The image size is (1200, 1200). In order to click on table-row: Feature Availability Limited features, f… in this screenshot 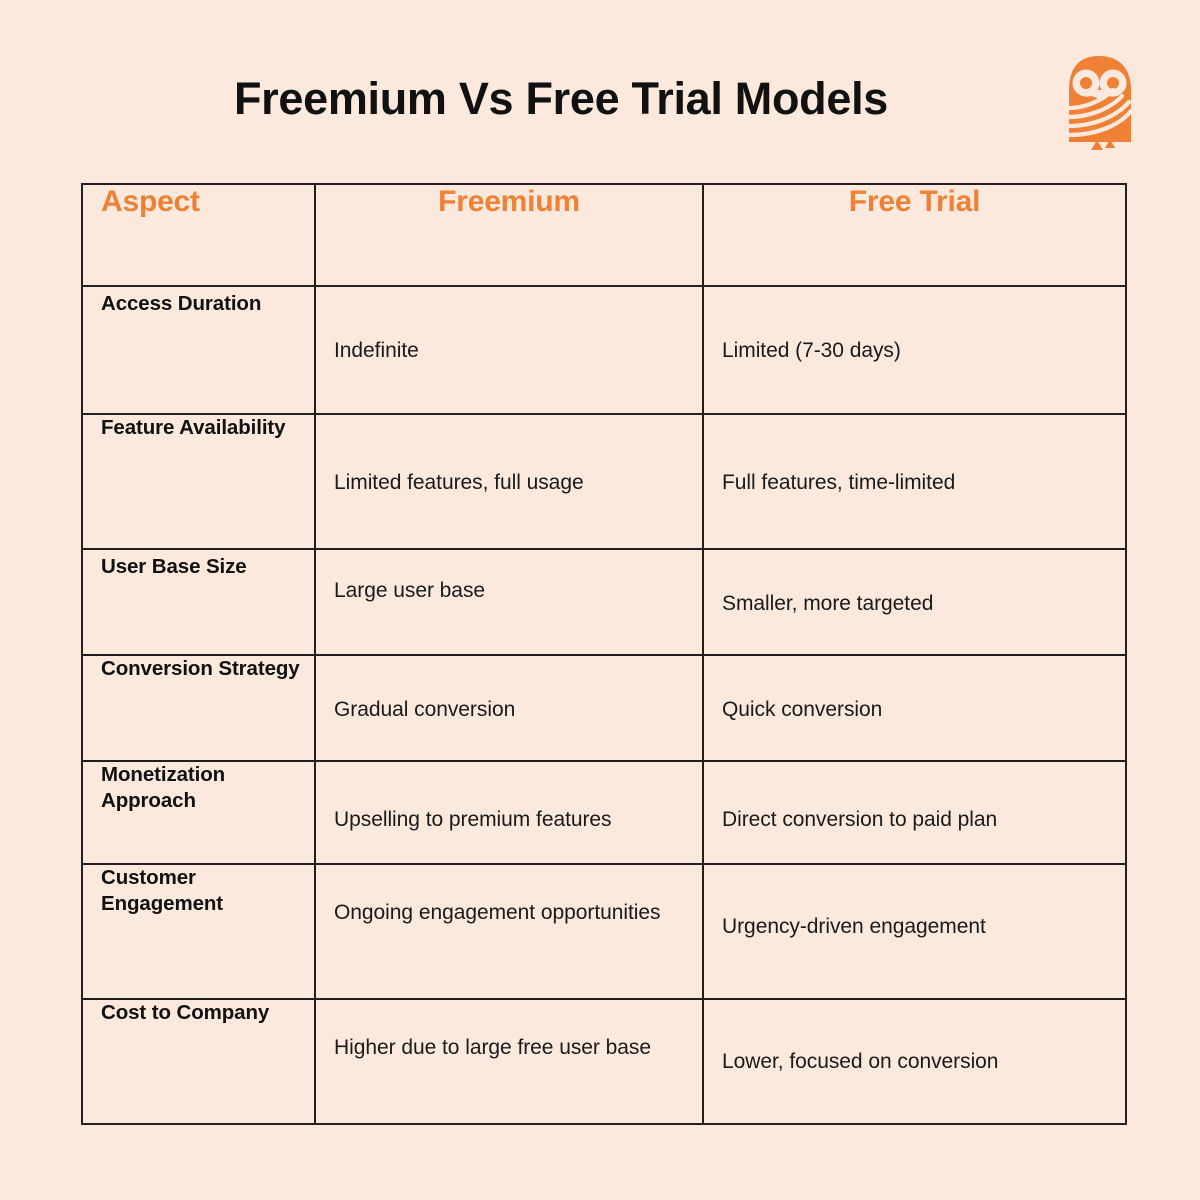, I will do `click(604, 481)`.